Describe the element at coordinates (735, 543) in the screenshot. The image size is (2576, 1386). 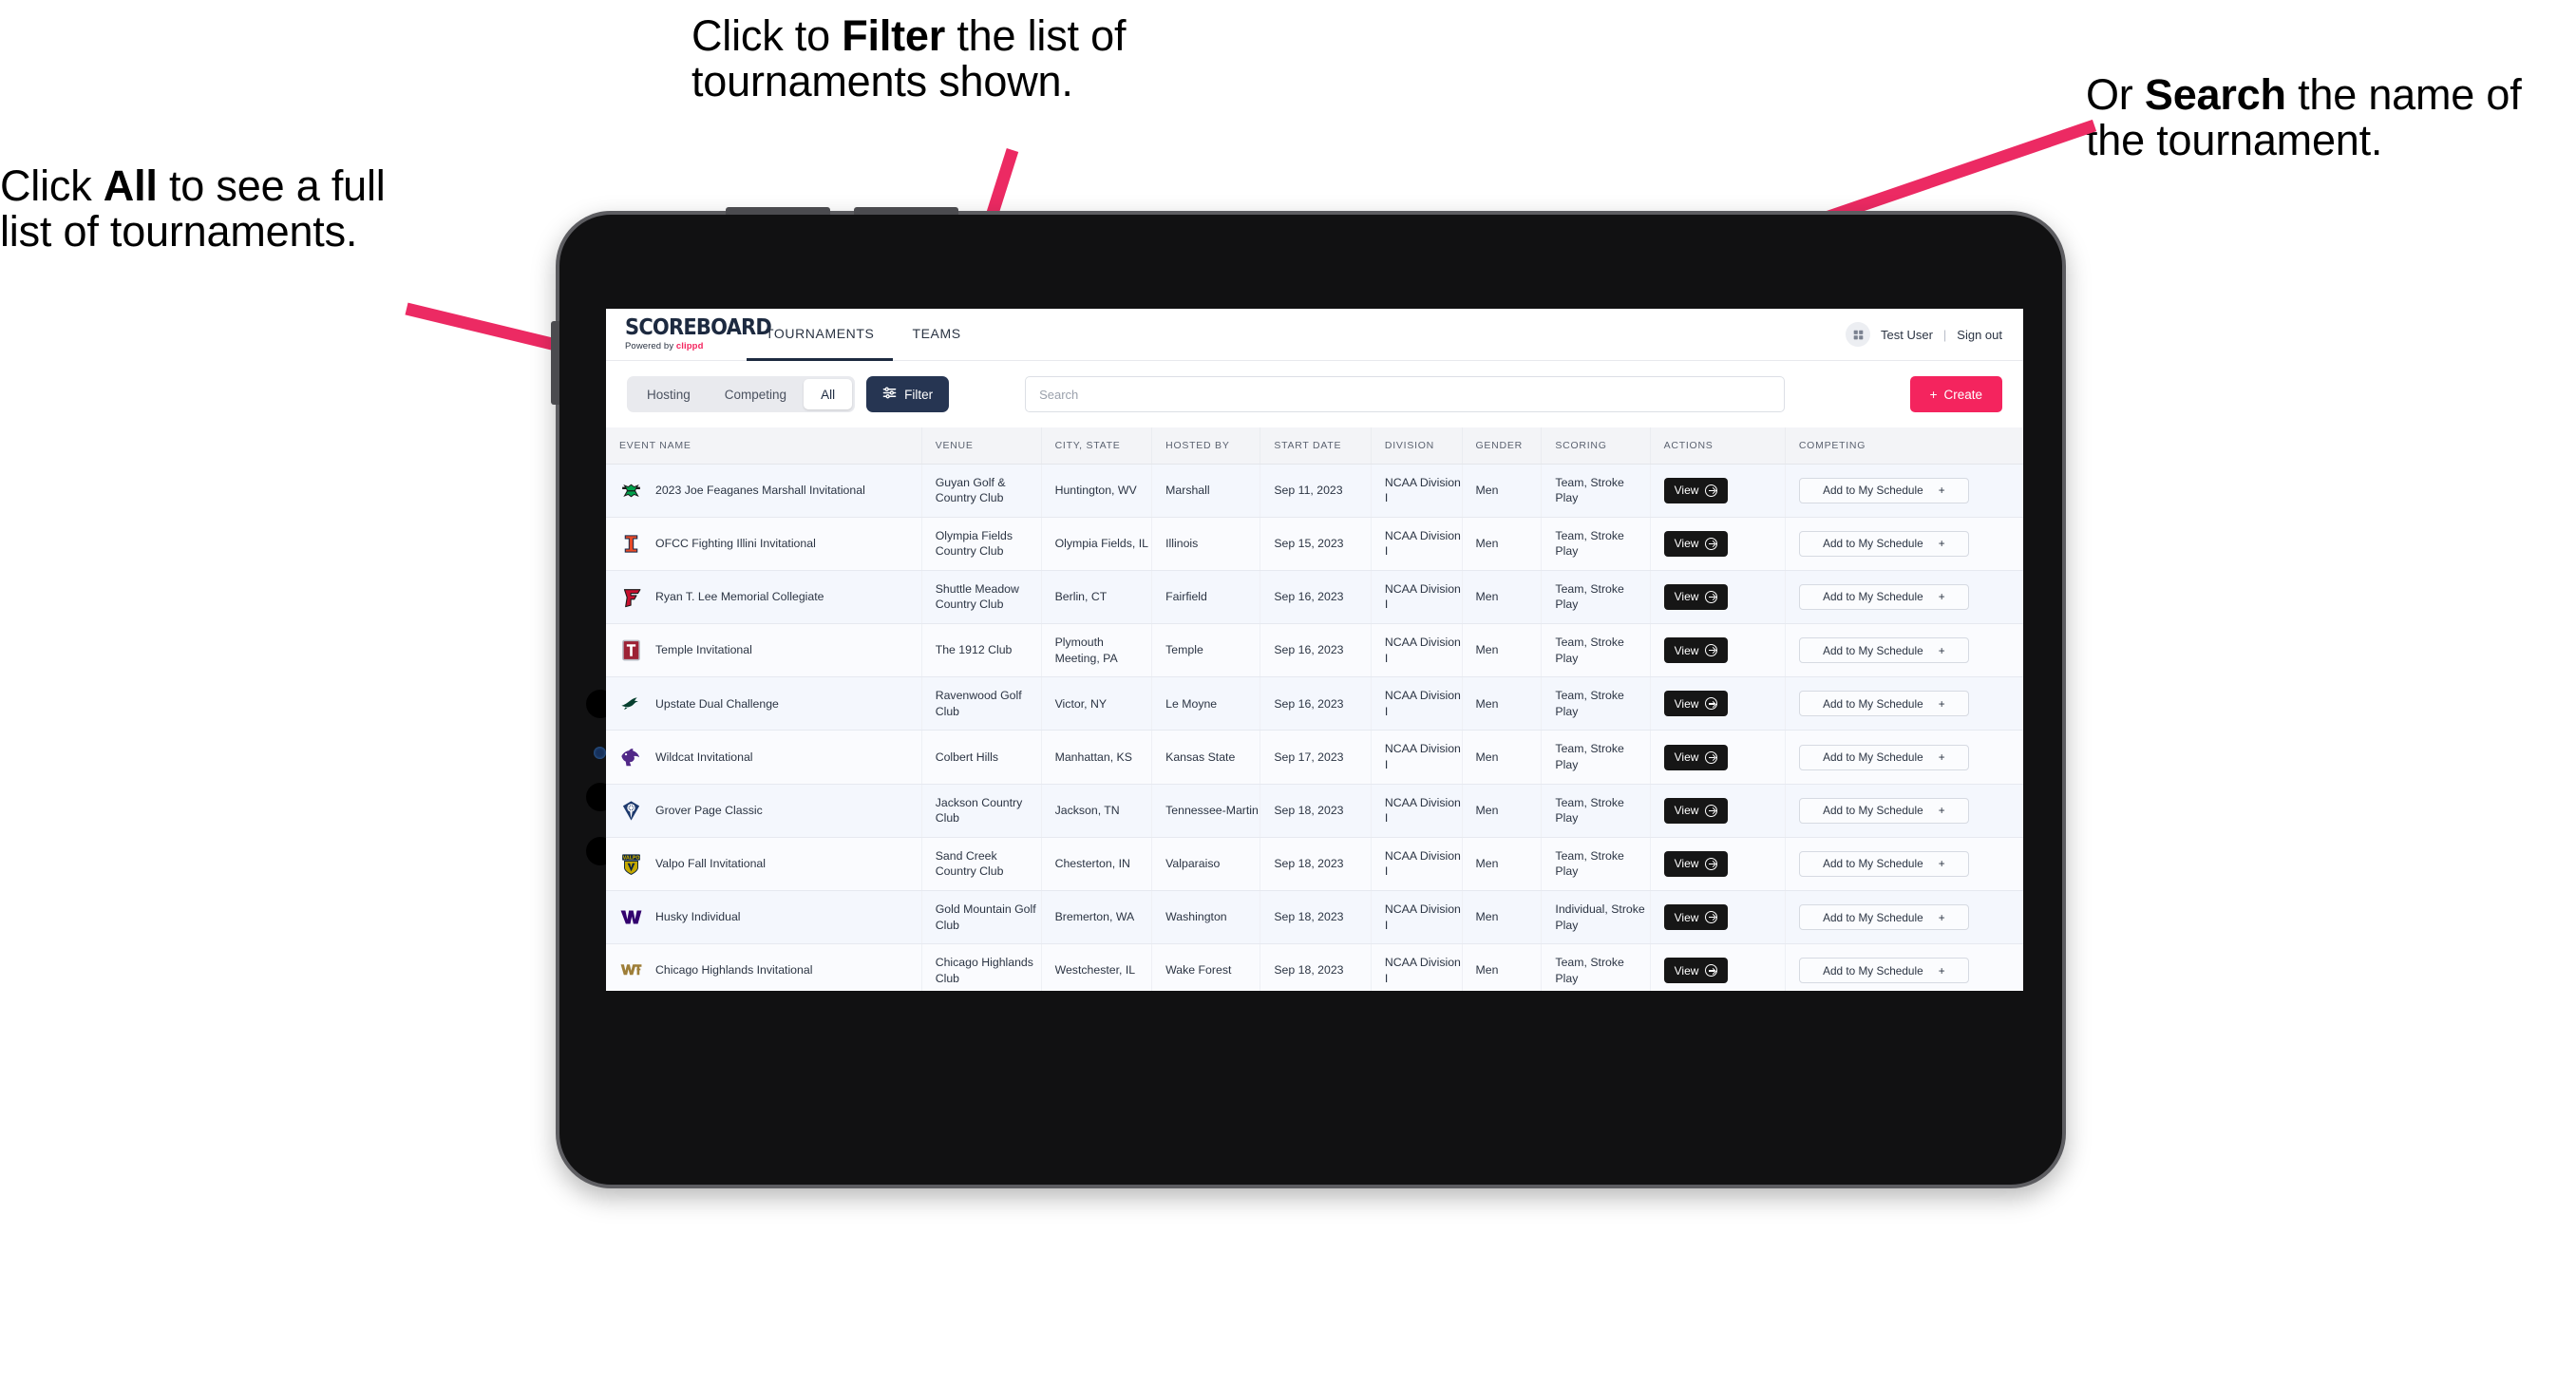
I see `event-name-label: OFCC Fighting Illini Invitational` at that location.